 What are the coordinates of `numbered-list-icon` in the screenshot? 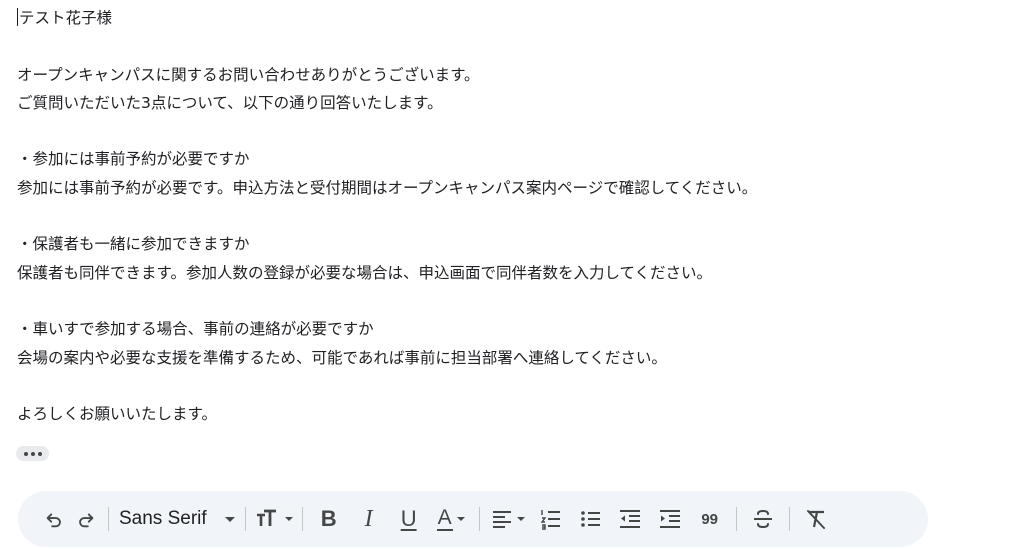 It's located at (550, 520).